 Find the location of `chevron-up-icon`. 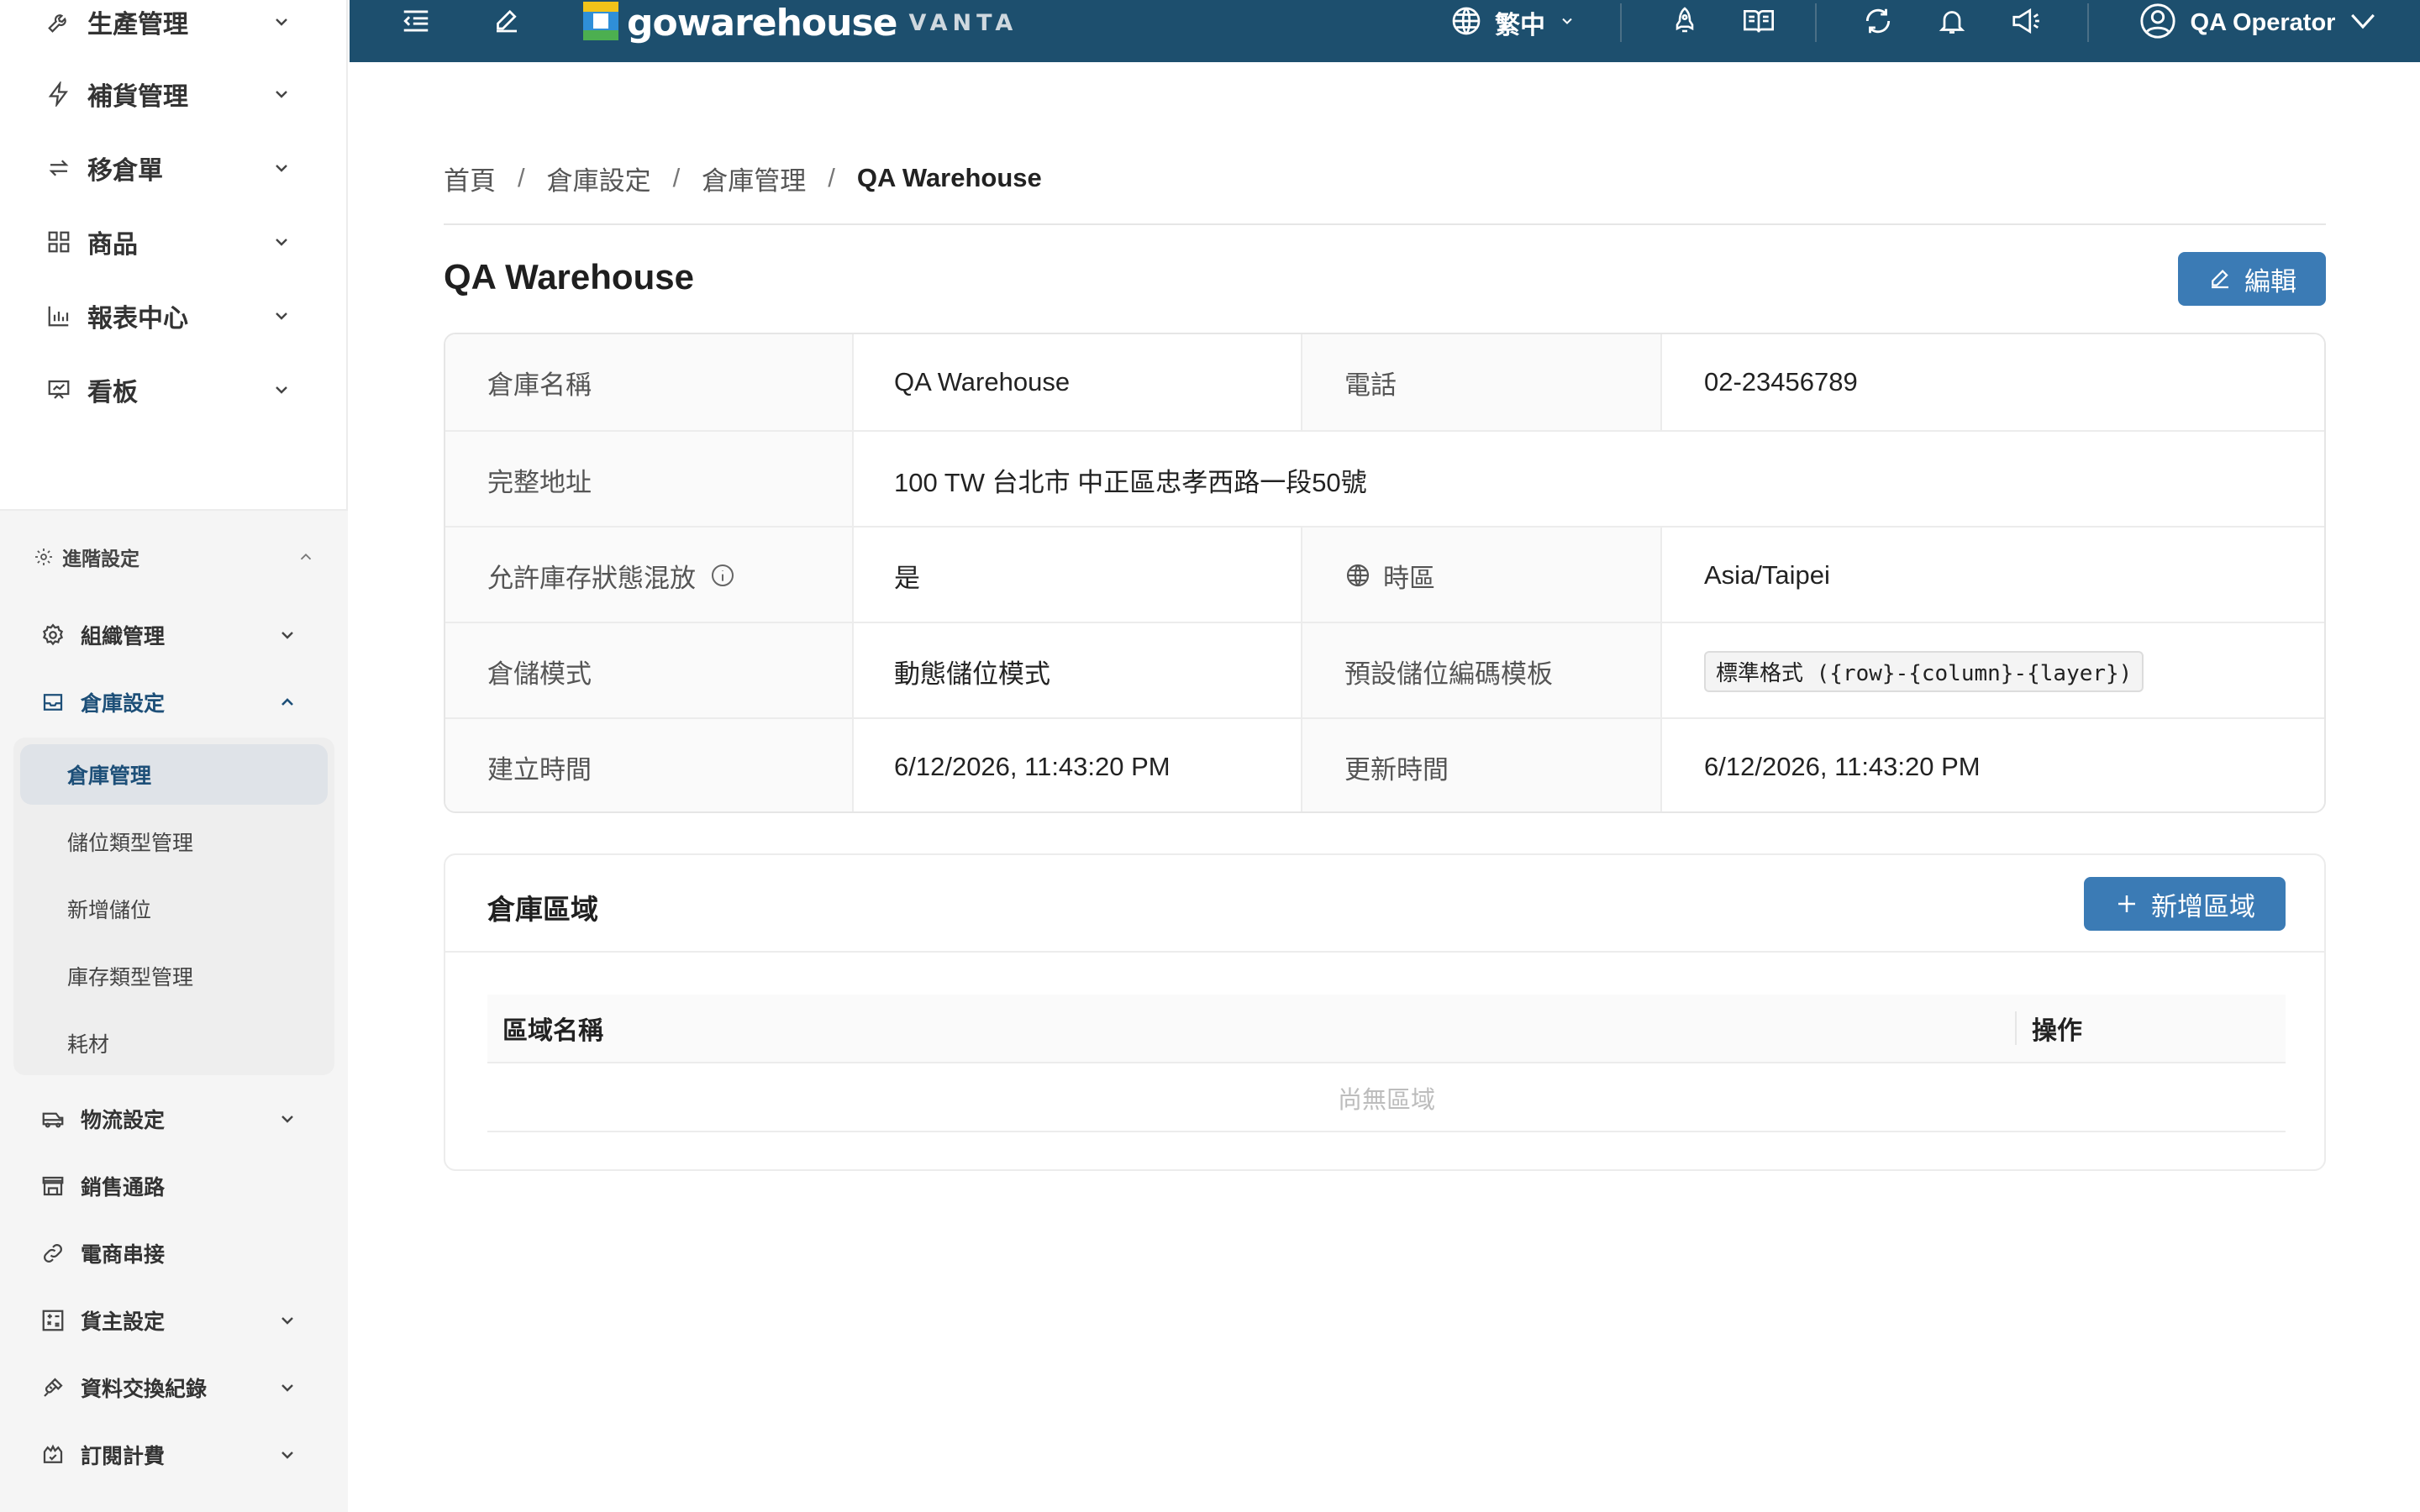

chevron-up-icon is located at coordinates (287, 702).